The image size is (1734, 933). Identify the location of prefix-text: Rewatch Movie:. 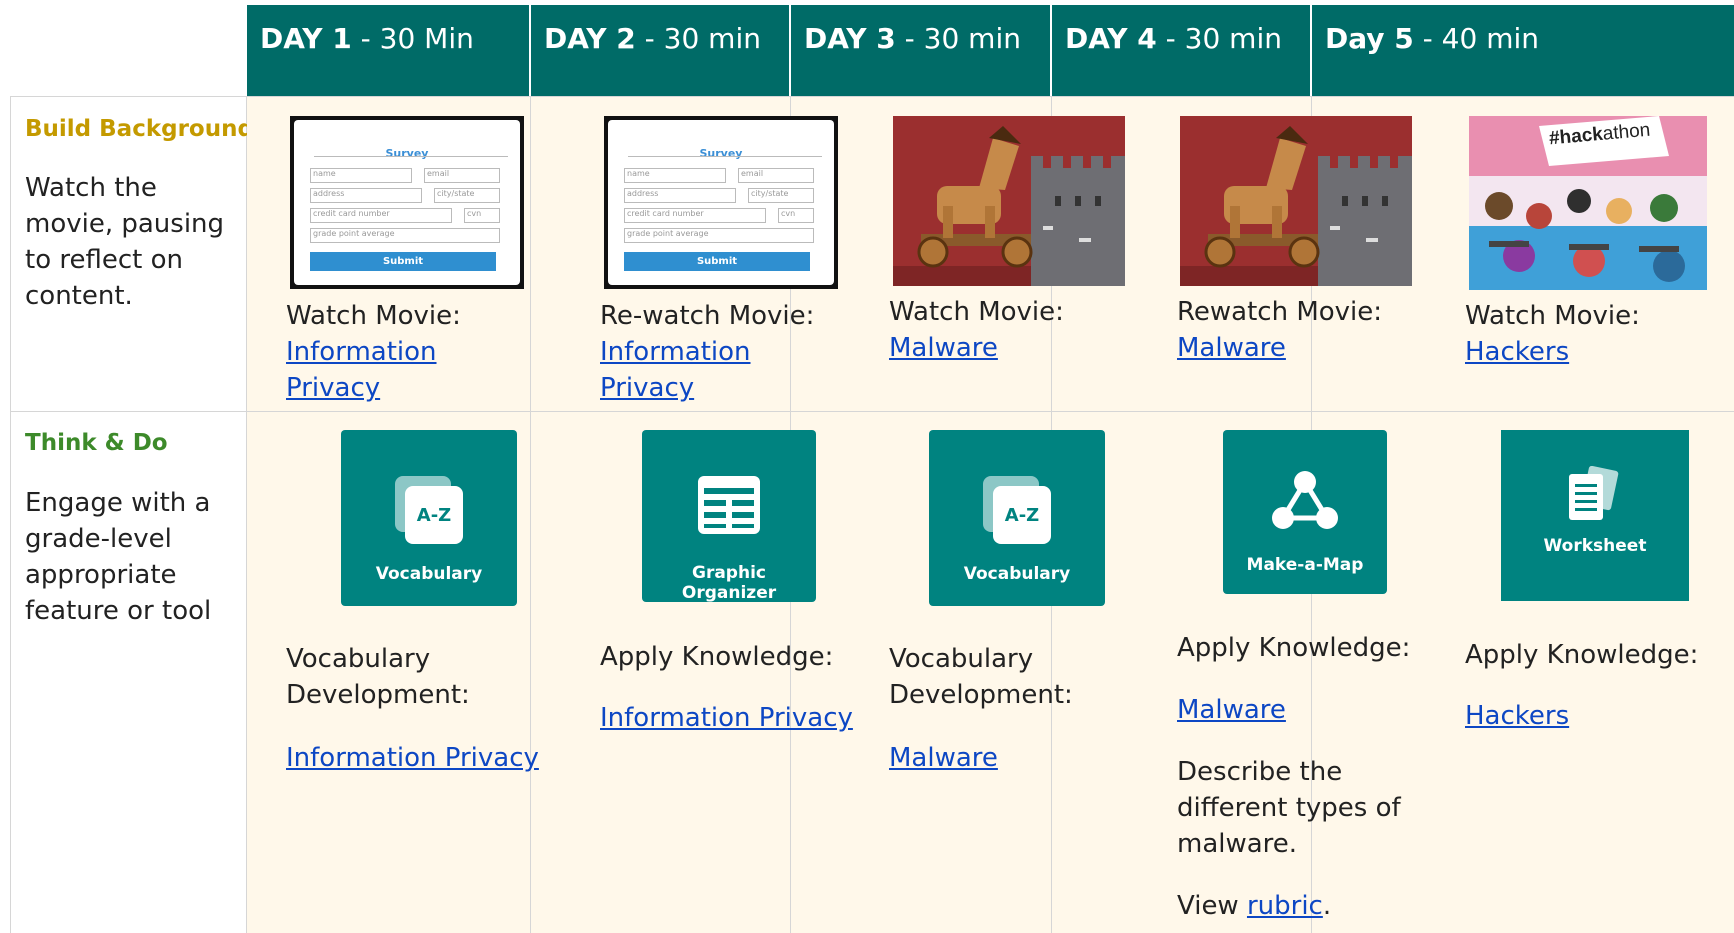
(1280, 312).